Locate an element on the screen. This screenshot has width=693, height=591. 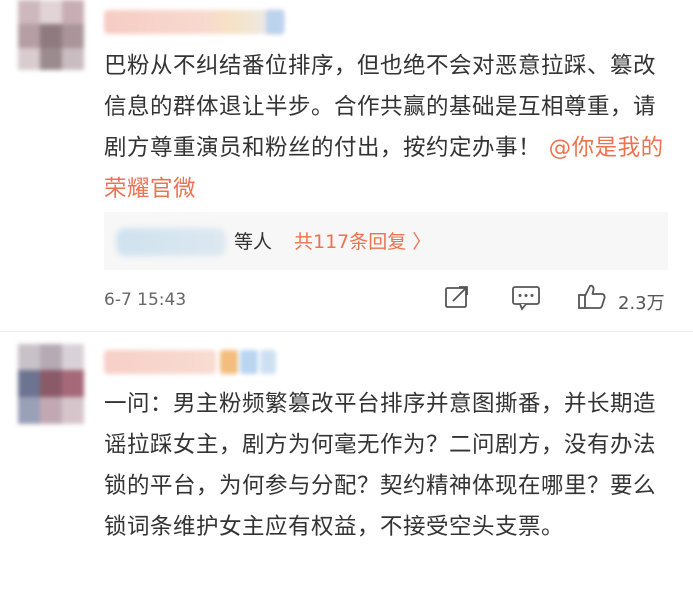
reply-preview: 等人 共117条回复 〉 is located at coordinates (386, 241).